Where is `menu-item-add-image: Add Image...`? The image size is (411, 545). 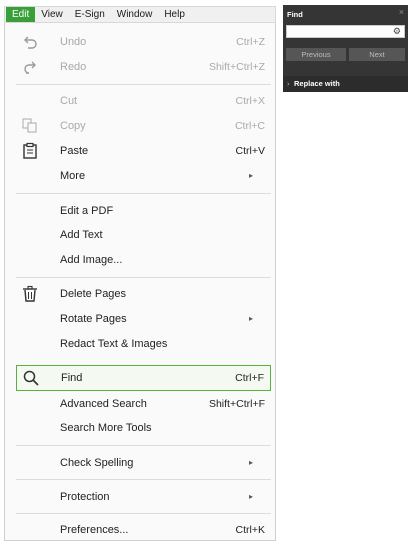 menu-item-add-image: Add Image... is located at coordinates (143, 260).